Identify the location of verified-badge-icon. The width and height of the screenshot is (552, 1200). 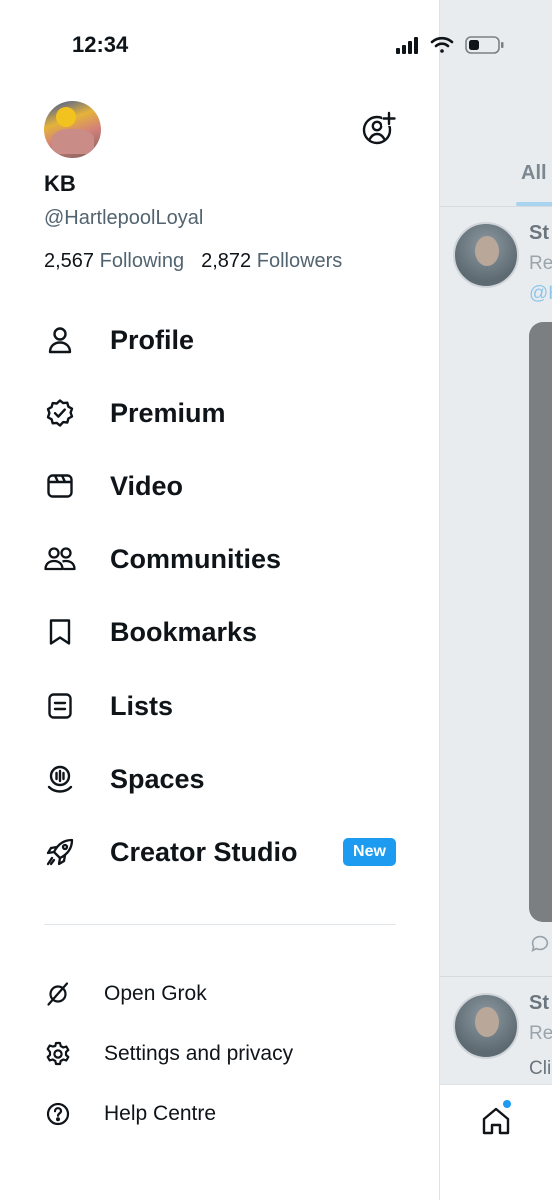
(60, 413).